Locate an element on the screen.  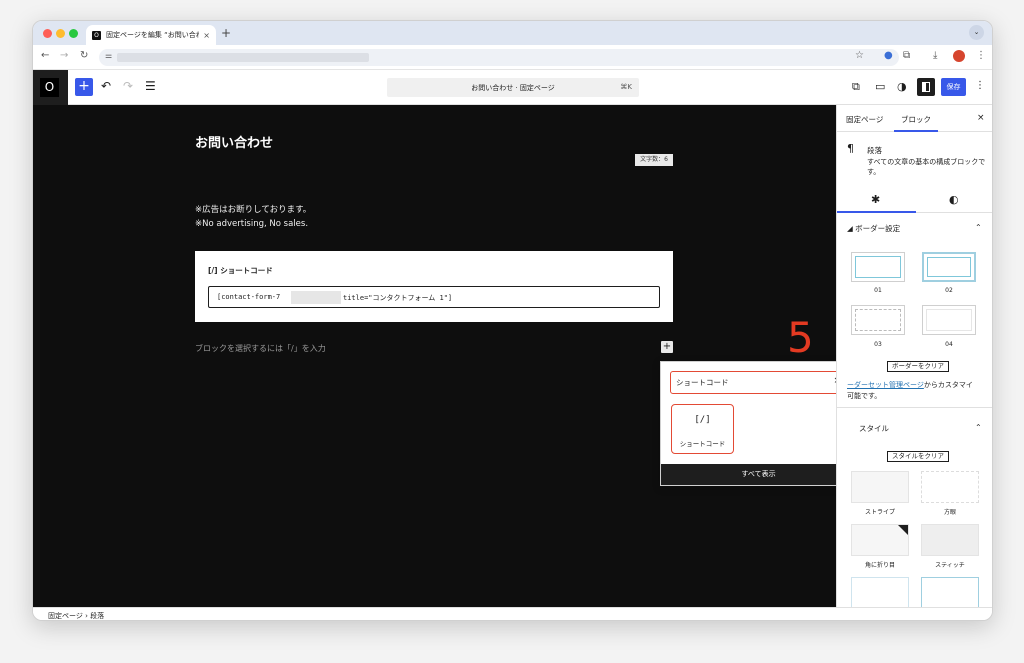
site-logo-button: O is located at coordinates (50, 87).